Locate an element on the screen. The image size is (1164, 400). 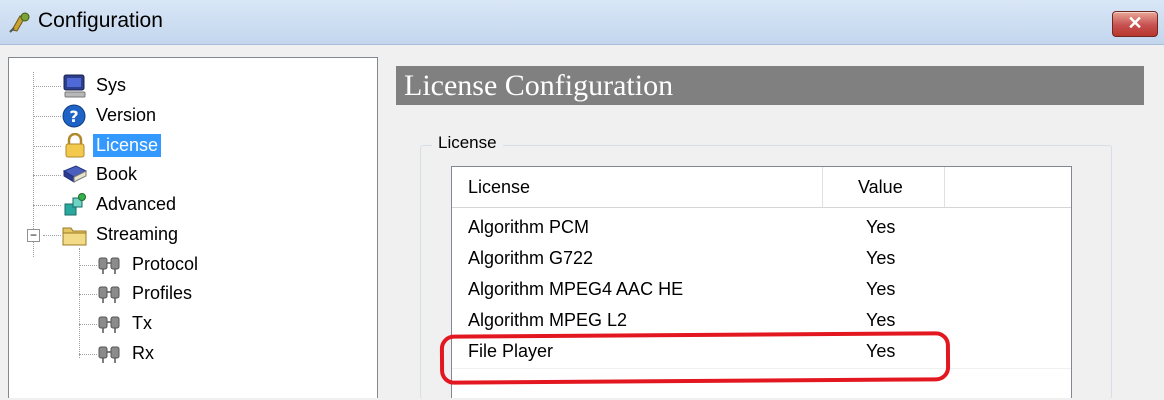
tree-item-label: Book is located at coordinates (117, 174).